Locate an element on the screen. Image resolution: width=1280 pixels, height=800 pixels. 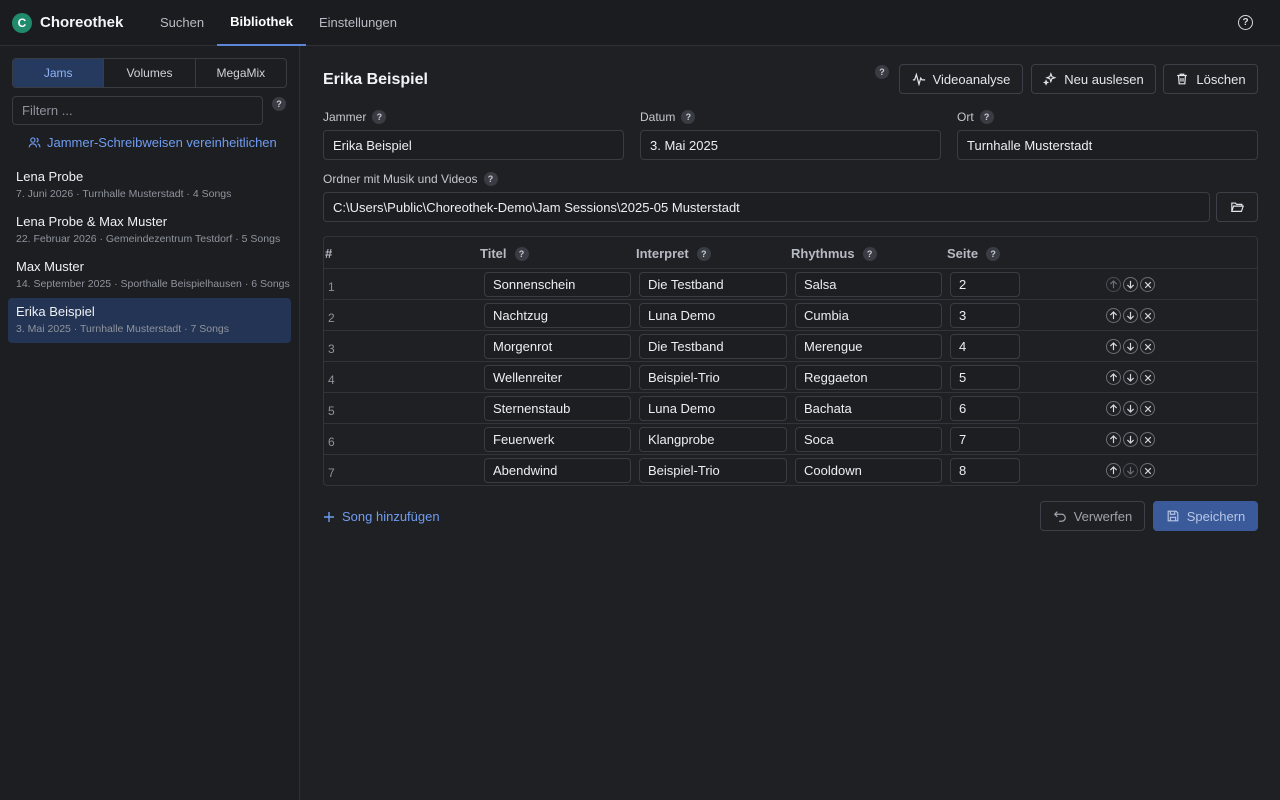
video-analysis-button: Videoanalyse is located at coordinates (961, 79).